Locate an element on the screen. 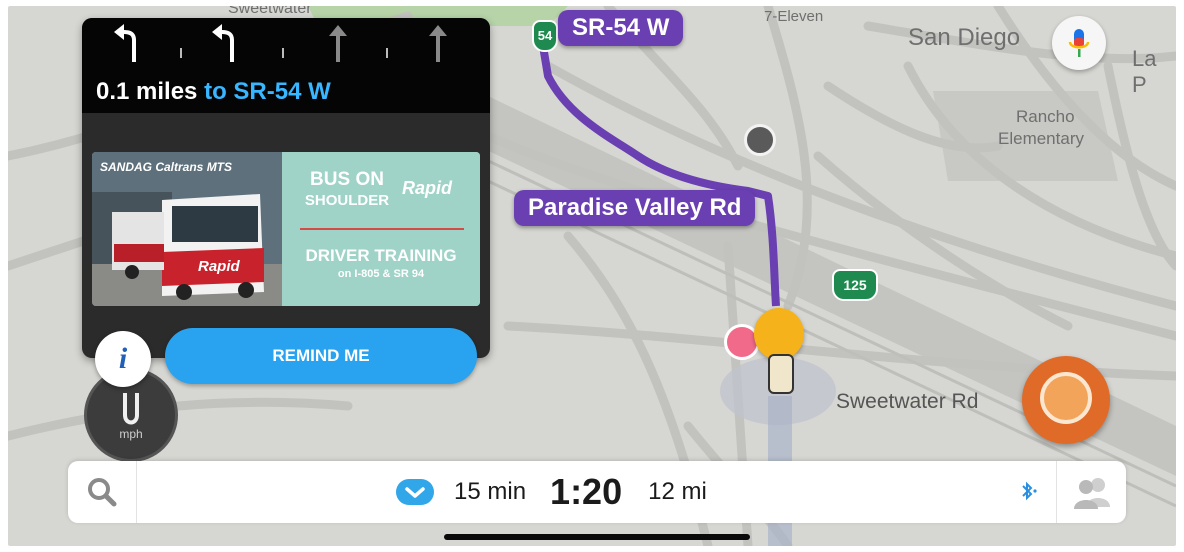  turn-instruction: 0.1 miles to SR-54 W is located at coordinates (213, 92).